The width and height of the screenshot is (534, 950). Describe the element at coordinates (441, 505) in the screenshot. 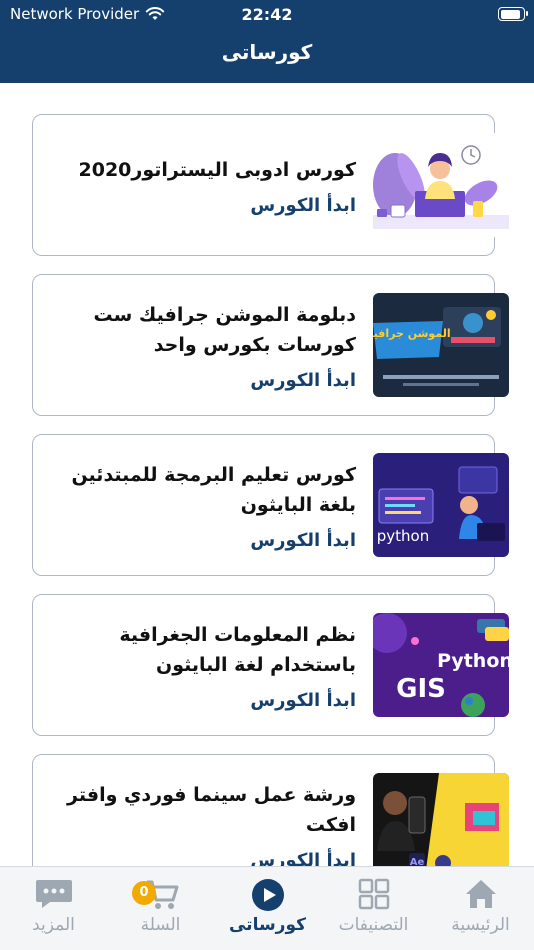

I see `course-thumbnail: python` at that location.